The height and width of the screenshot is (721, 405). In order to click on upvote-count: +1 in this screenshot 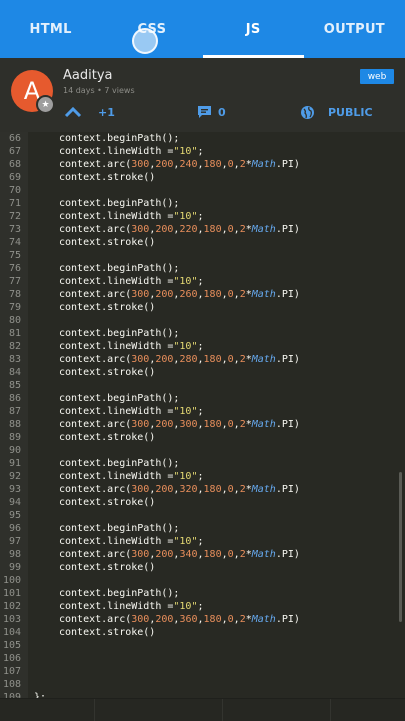, I will do `click(106, 112)`.